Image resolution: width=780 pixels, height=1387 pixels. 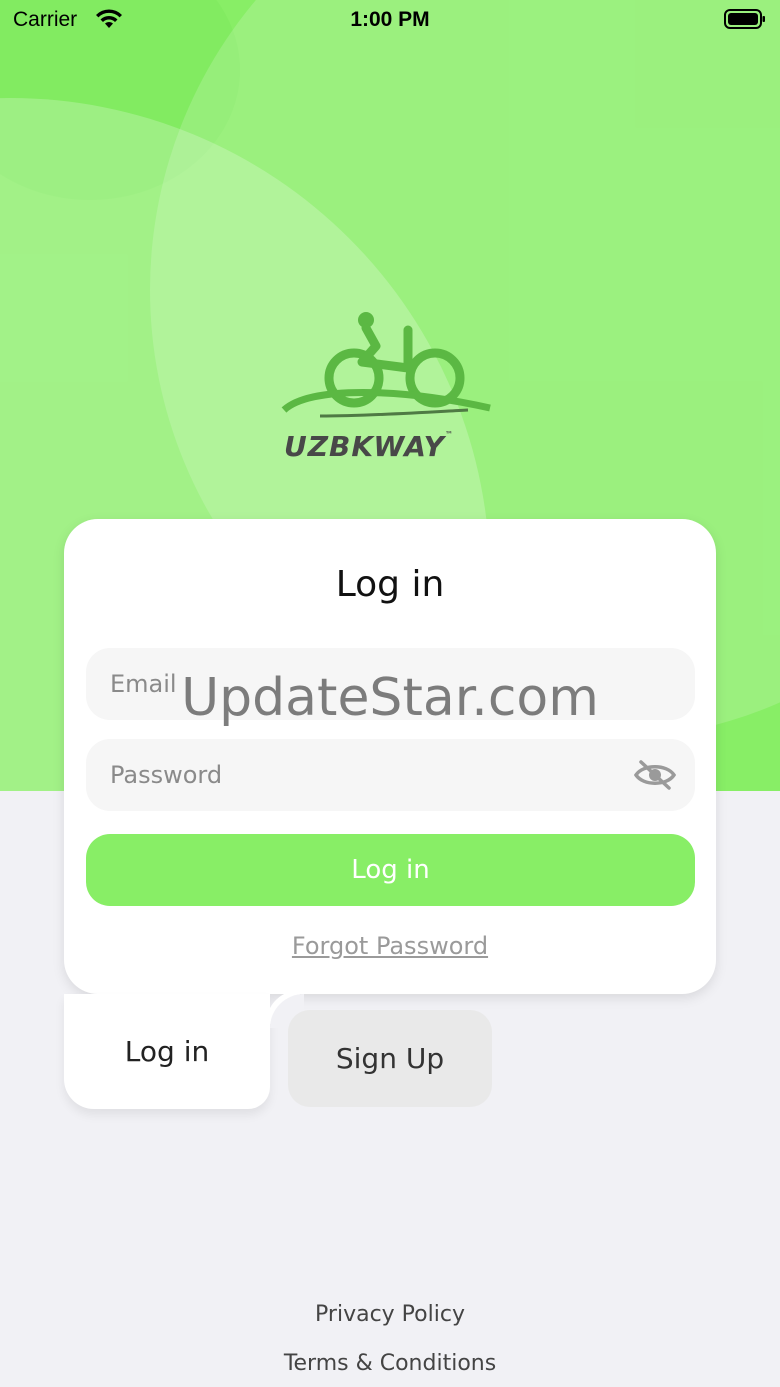 I want to click on password-field, so click(x=390, y=775).